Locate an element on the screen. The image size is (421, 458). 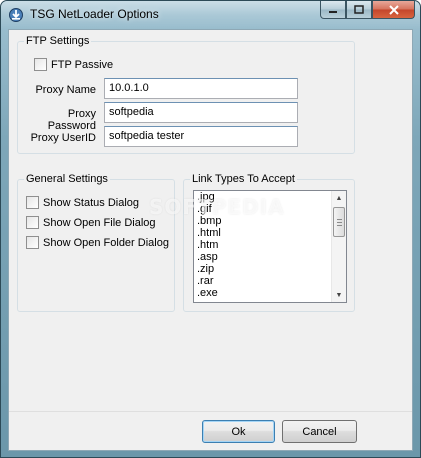
window-title: TSG NetLoader Options is located at coordinates (94, 14).